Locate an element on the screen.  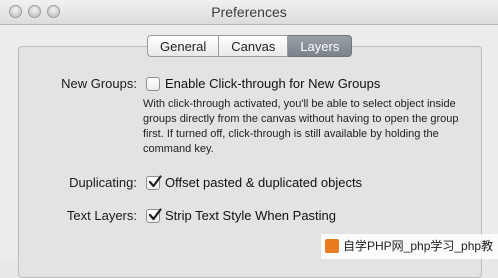
watermark-logo-icon is located at coordinates (332, 246).